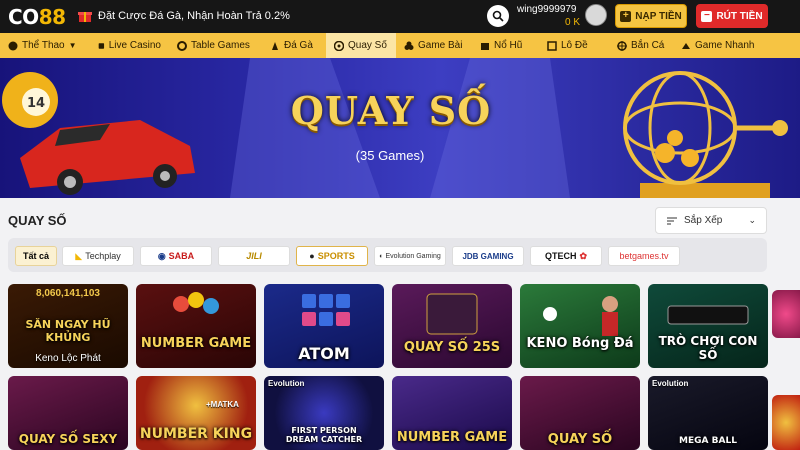 The height and width of the screenshot is (450, 800). I want to click on game-title: NUMBER GAME, so click(196, 343).